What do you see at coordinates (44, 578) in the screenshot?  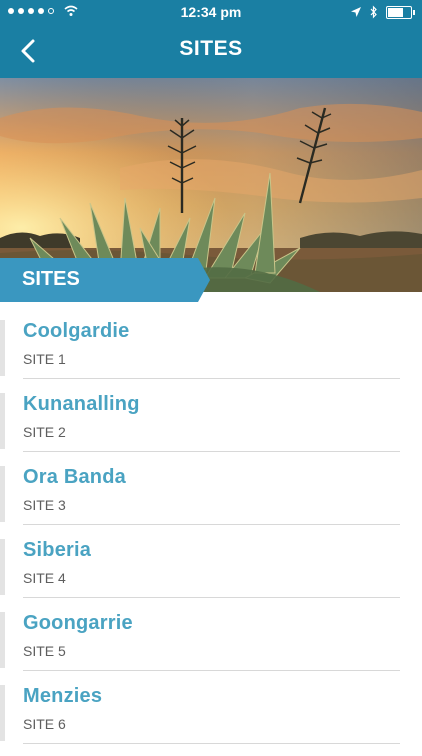 I see `site-code: SITE 4` at bounding box center [44, 578].